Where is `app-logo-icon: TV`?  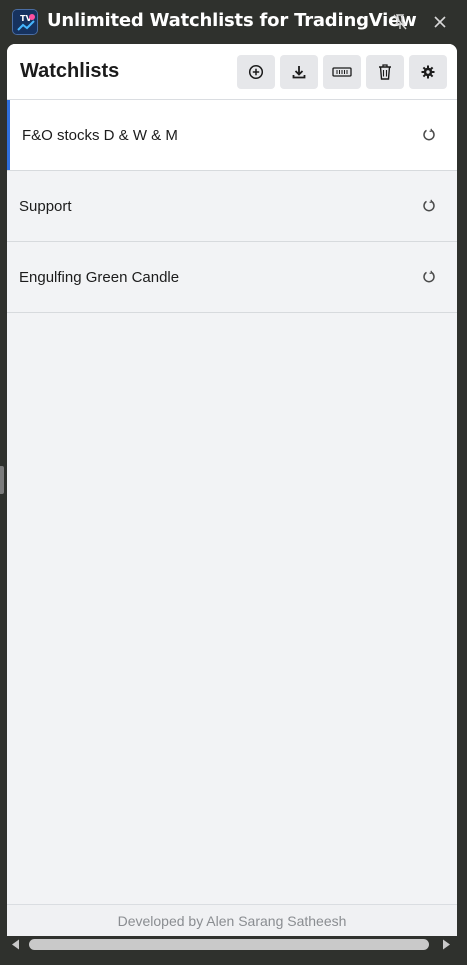
app-logo-icon: TV is located at coordinates (25, 22).